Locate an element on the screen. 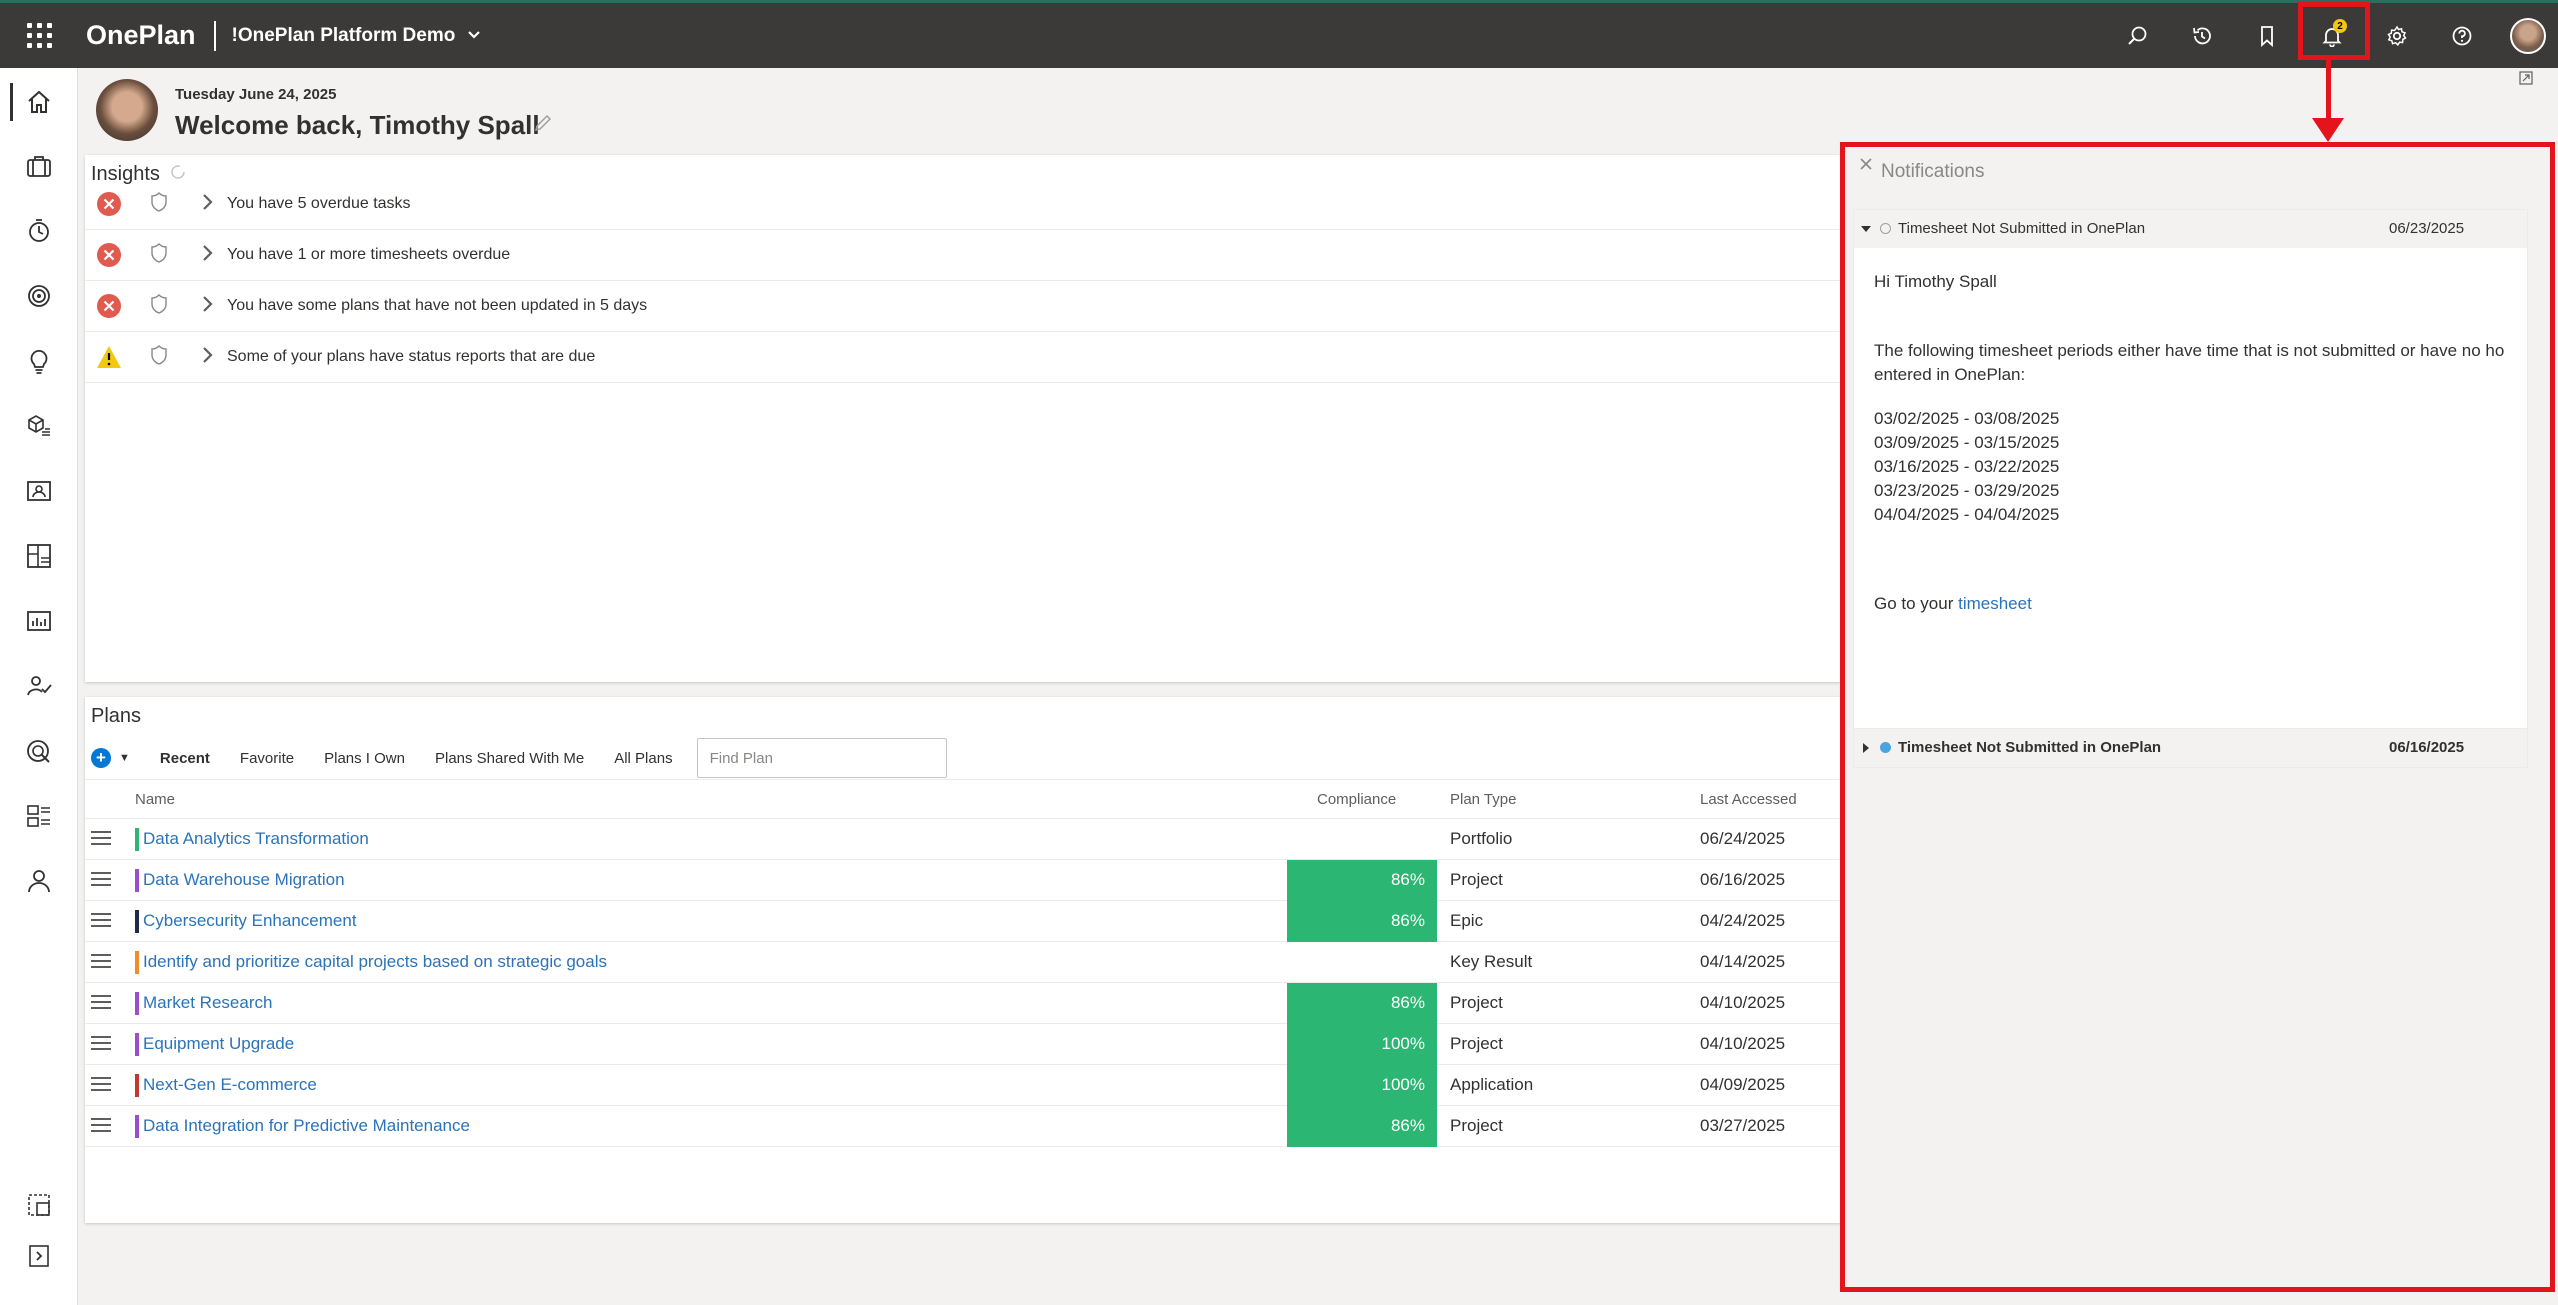 The width and height of the screenshot is (2558, 1305). column-header-plan-type: Plan Type is located at coordinates (1483, 799).